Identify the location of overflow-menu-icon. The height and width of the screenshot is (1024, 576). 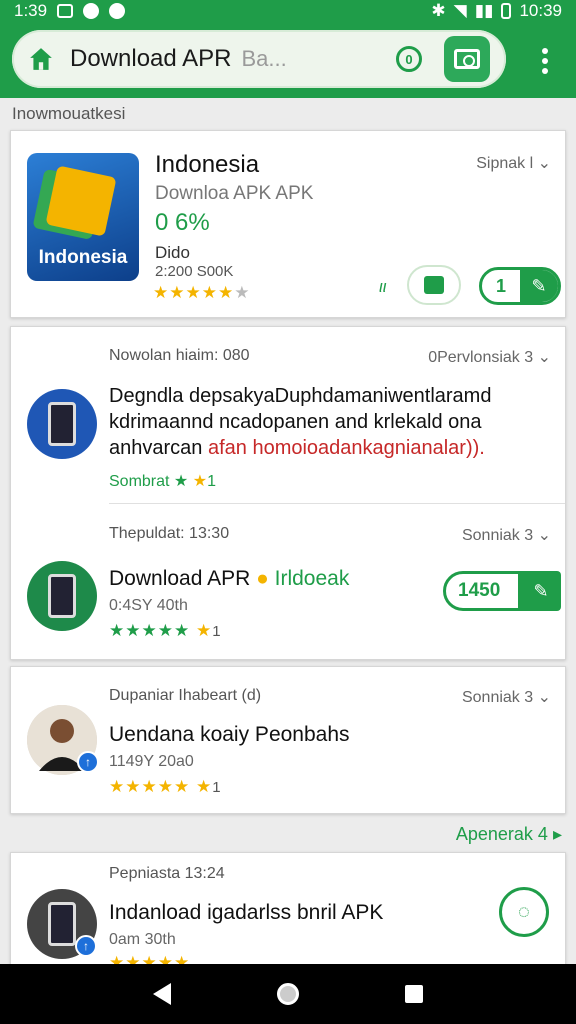
(545, 61).